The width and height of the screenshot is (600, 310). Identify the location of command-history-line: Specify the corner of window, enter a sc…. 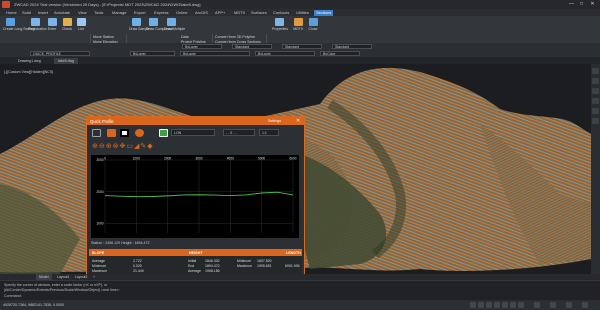
(56, 285).